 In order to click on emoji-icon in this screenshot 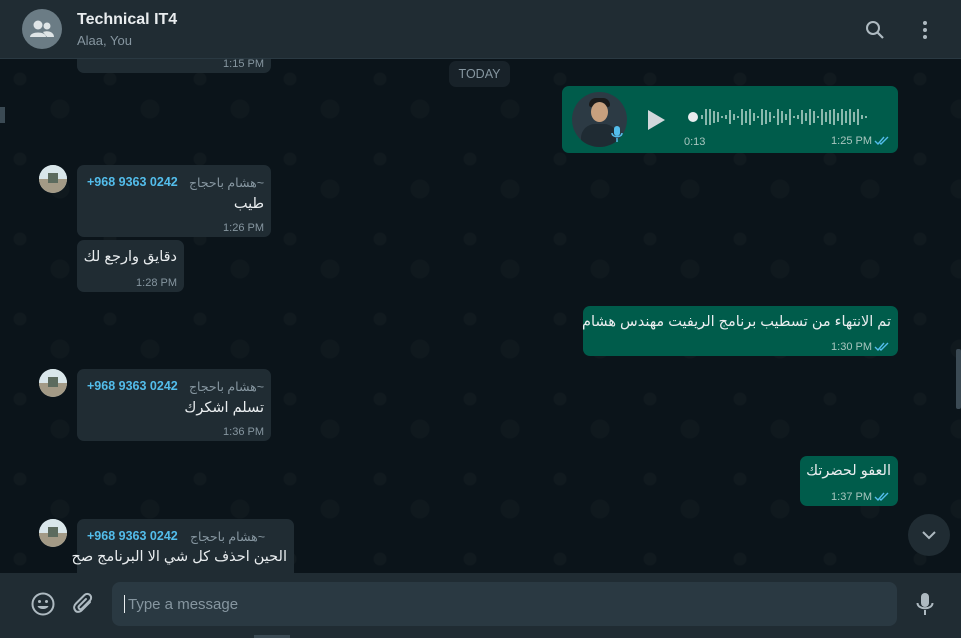, I will do `click(43, 604)`.